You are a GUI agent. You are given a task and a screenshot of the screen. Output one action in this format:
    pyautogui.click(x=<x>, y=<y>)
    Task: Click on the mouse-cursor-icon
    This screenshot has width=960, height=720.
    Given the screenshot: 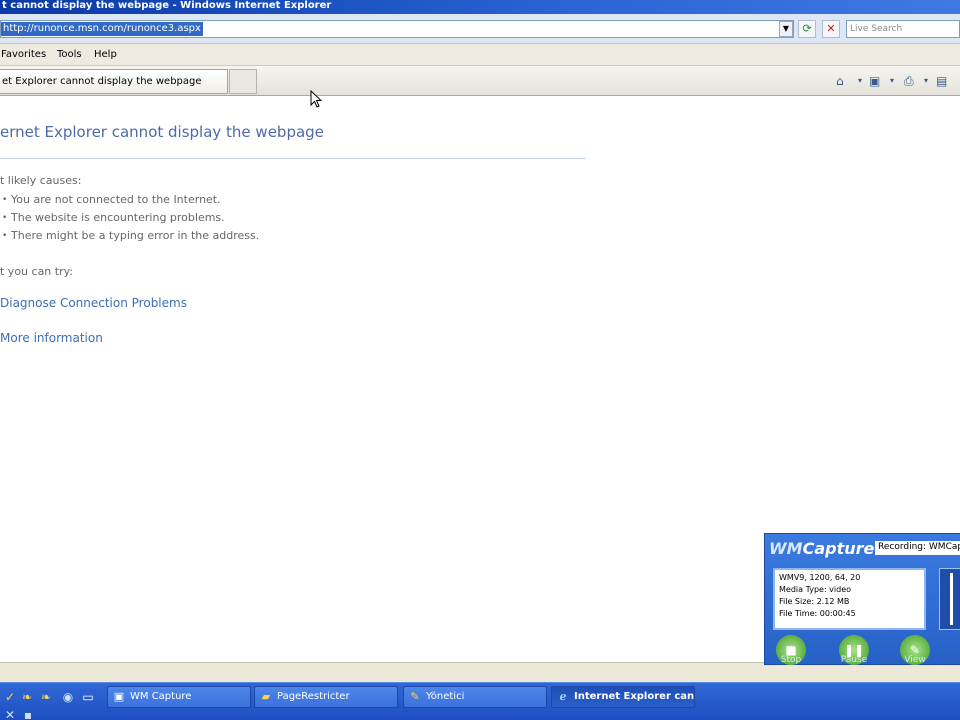 What is the action you would take?
    pyautogui.click(x=316, y=99)
    